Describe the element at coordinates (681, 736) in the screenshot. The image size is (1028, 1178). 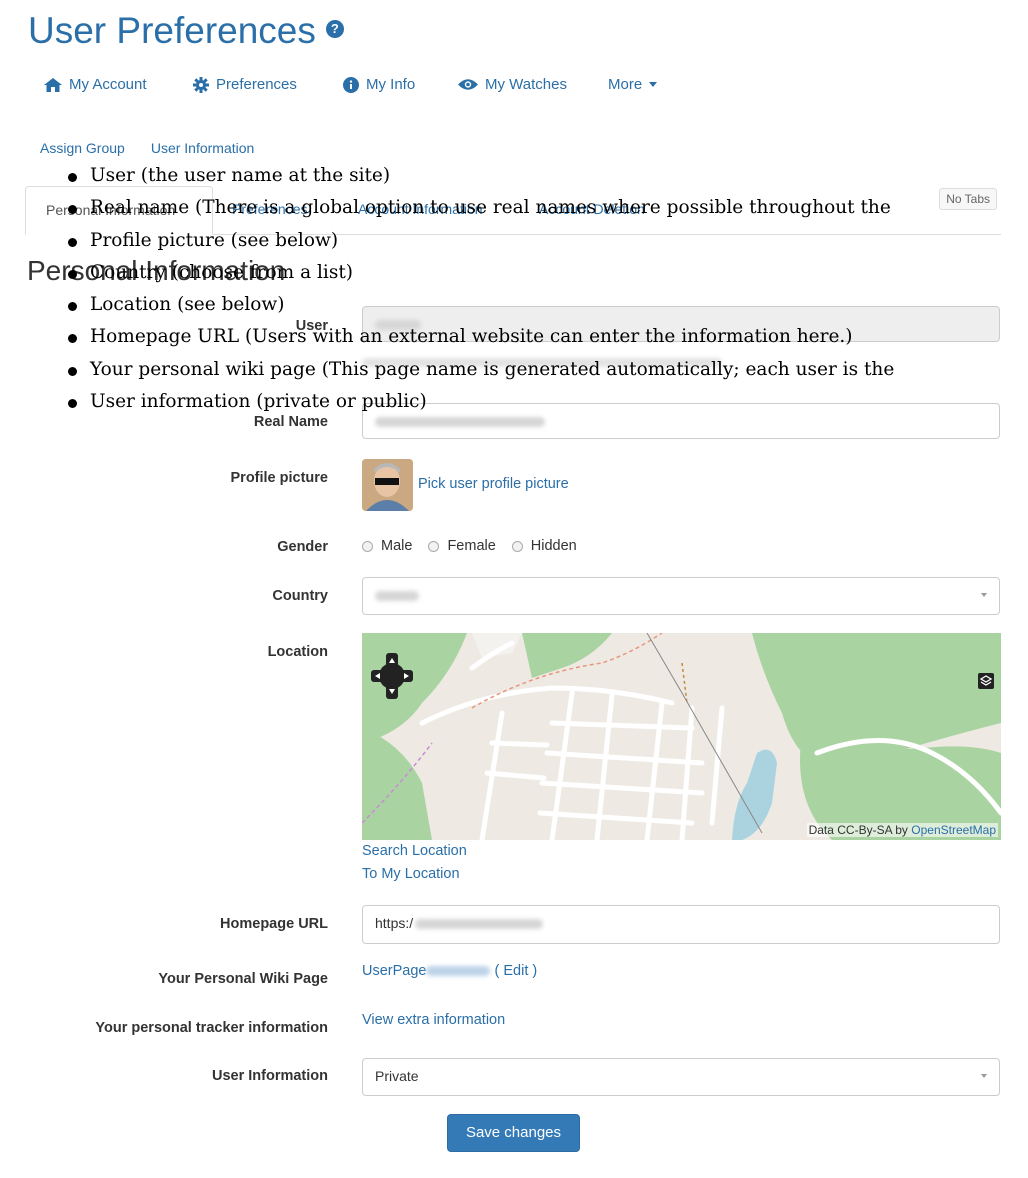
I see `location-map: Data CC-By-SA by OpenStreetMap` at that location.